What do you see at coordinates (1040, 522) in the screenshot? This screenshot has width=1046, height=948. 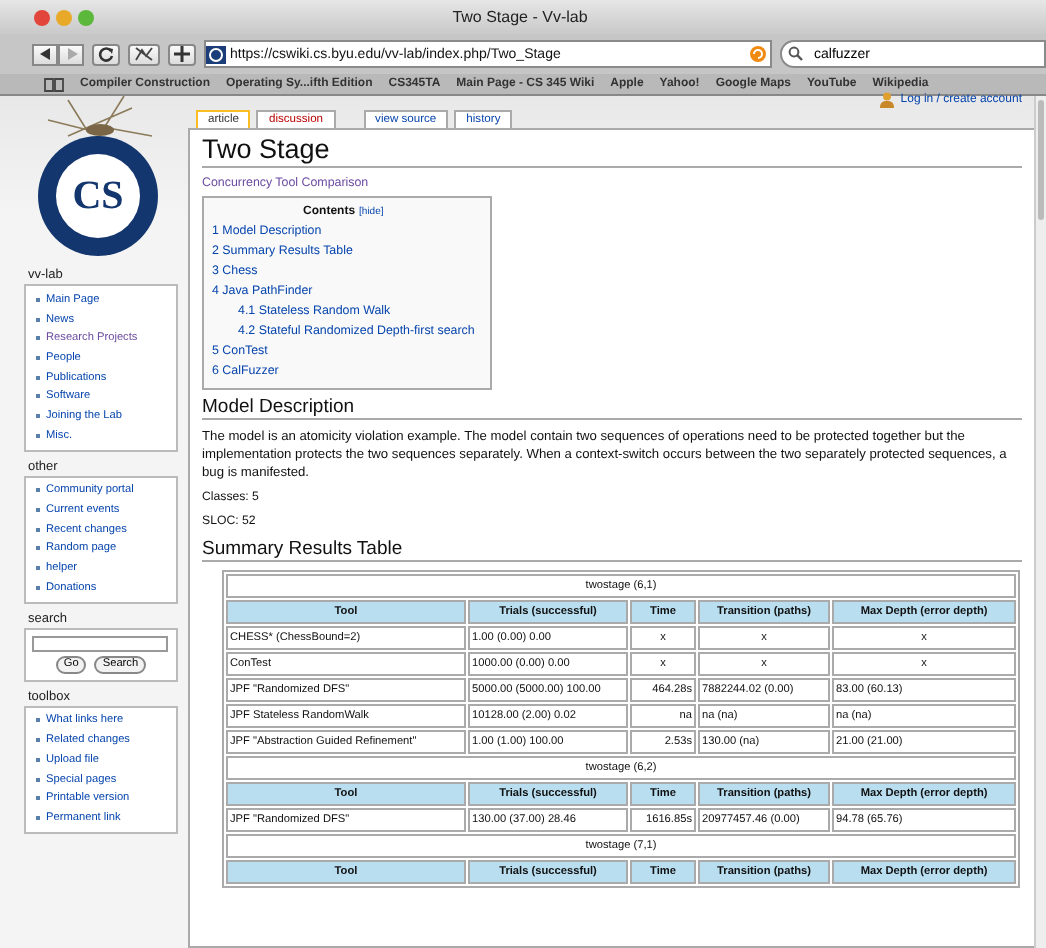 I see `scrollbar` at bounding box center [1040, 522].